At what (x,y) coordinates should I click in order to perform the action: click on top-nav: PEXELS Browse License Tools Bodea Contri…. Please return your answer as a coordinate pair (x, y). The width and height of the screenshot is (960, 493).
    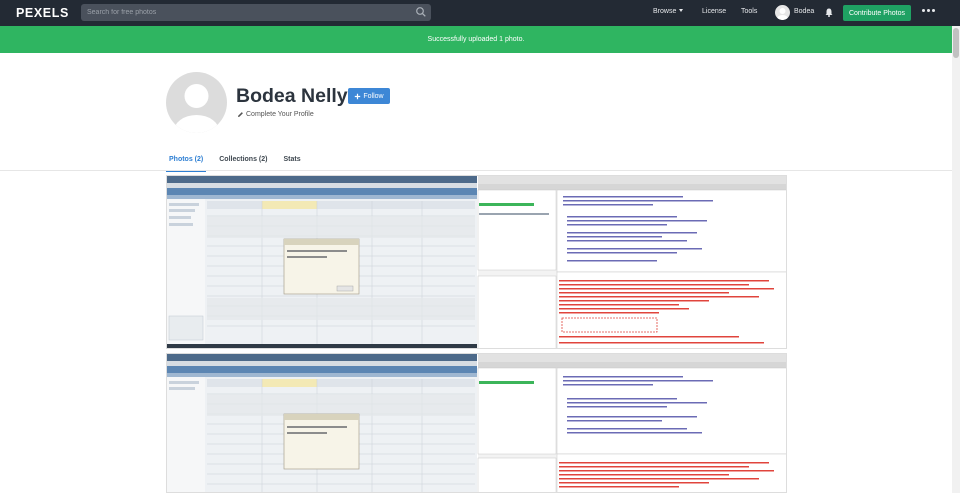
    Looking at the image, I should click on (480, 13).